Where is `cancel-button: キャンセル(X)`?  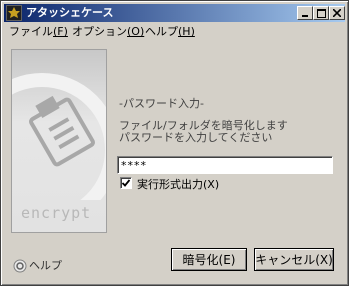 cancel-button: キャンセル(X) is located at coordinates (294, 259).